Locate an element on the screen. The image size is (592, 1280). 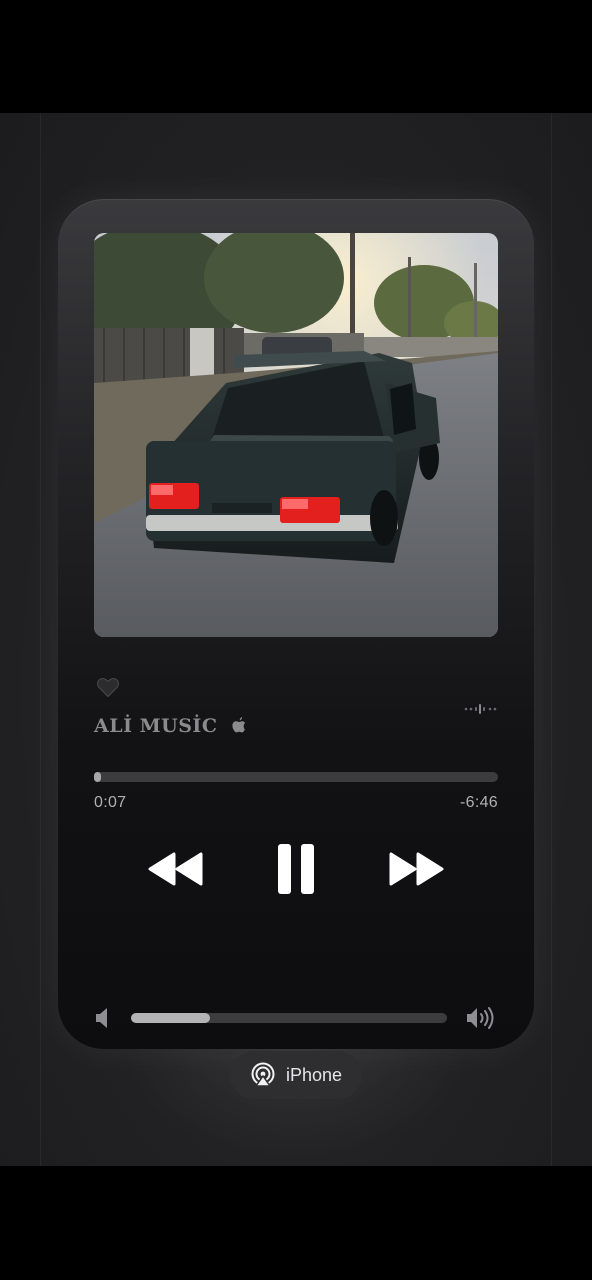
volume-slider-fill is located at coordinates (170, 1018).